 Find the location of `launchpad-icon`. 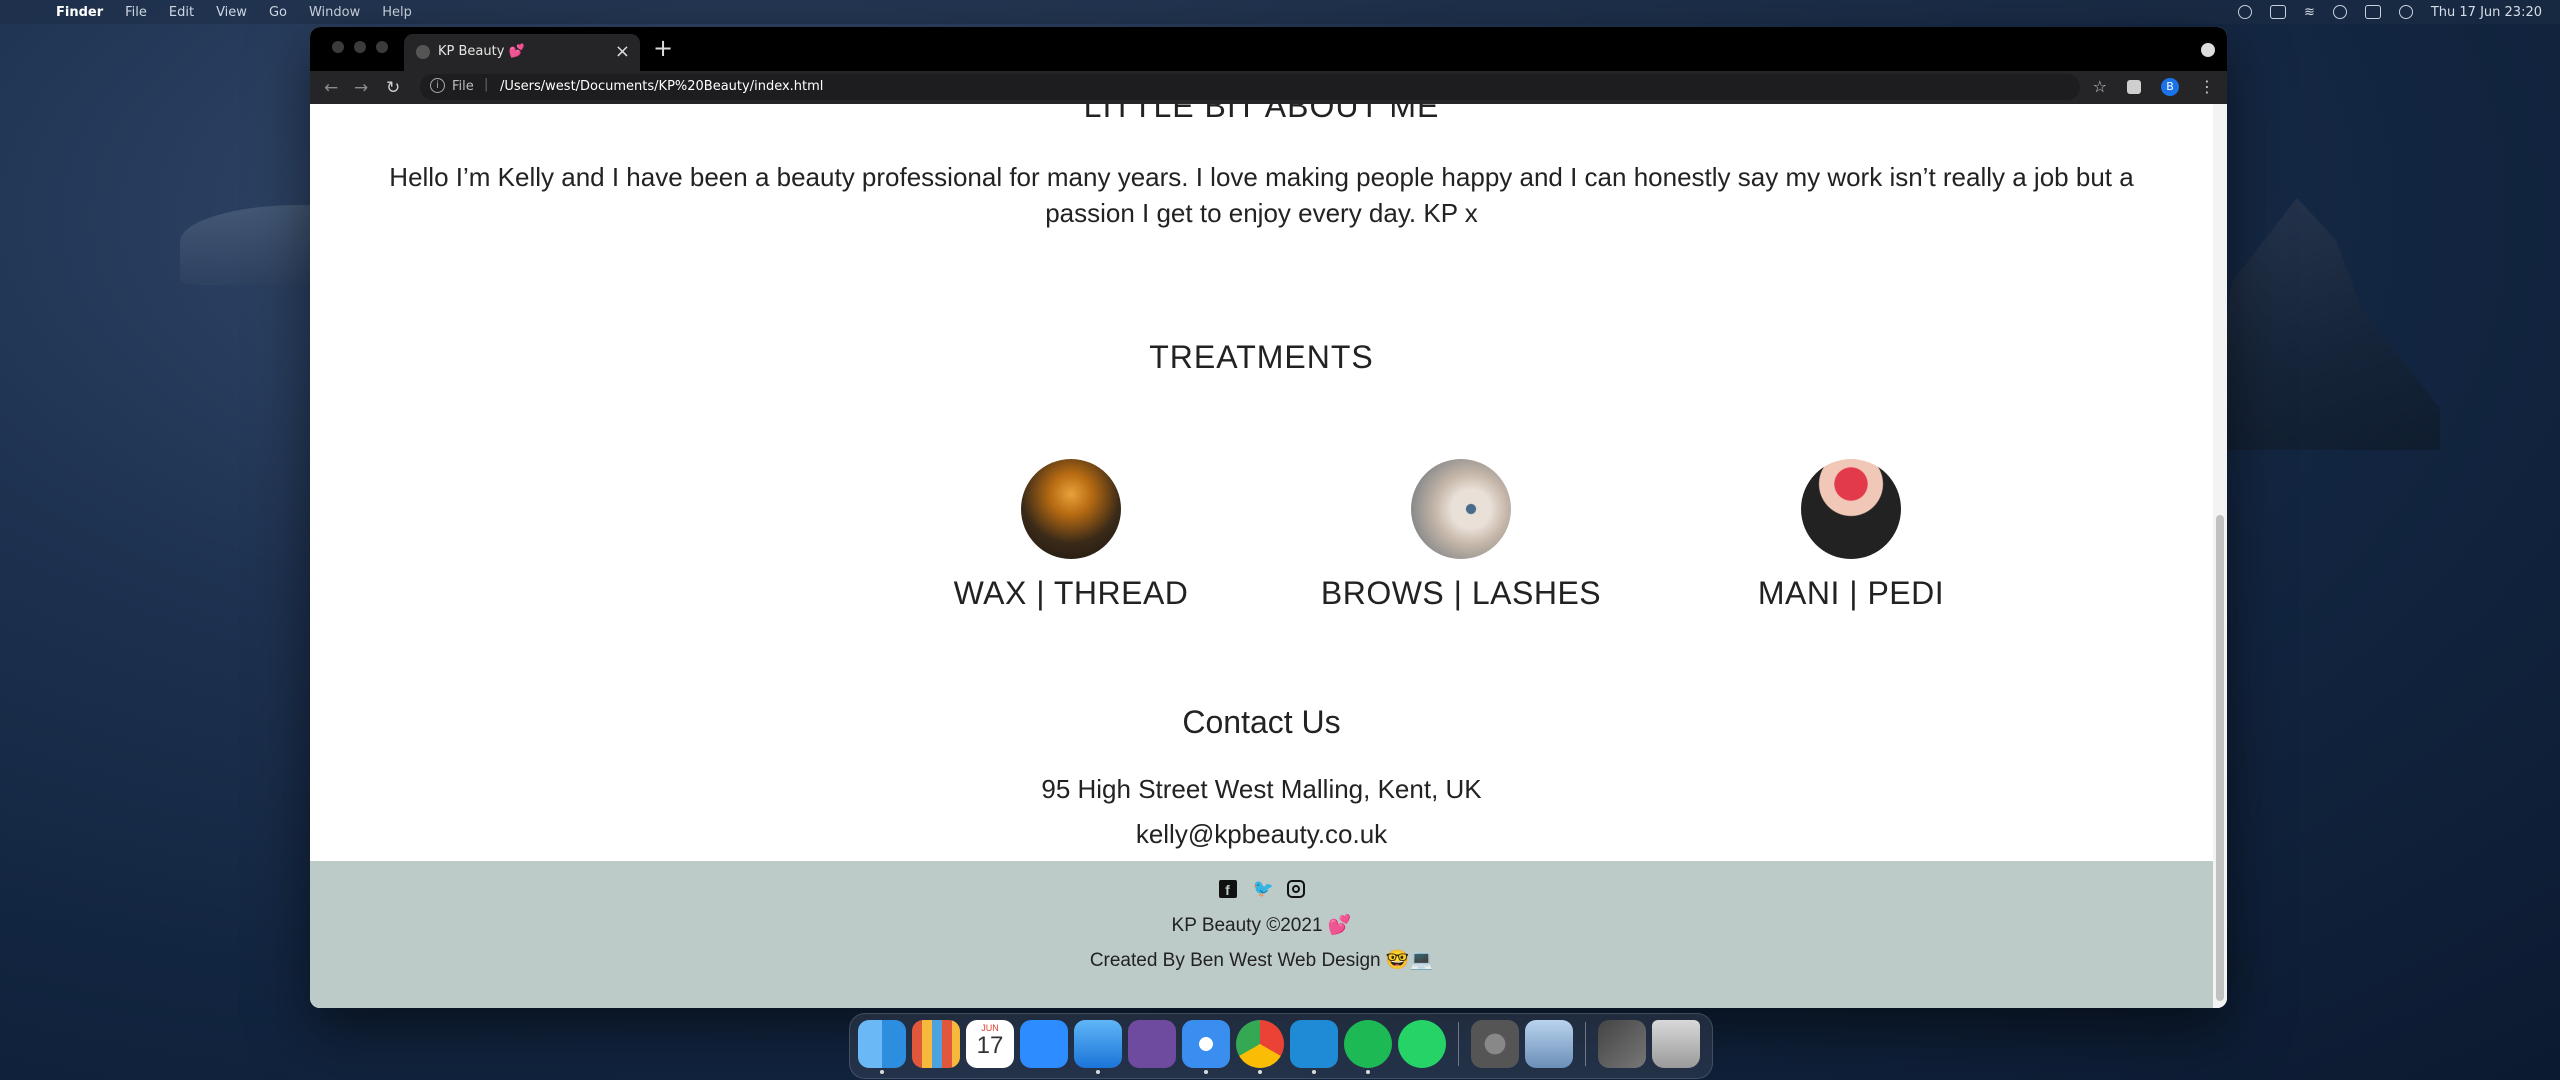

launchpad-icon is located at coordinates (936, 1044).